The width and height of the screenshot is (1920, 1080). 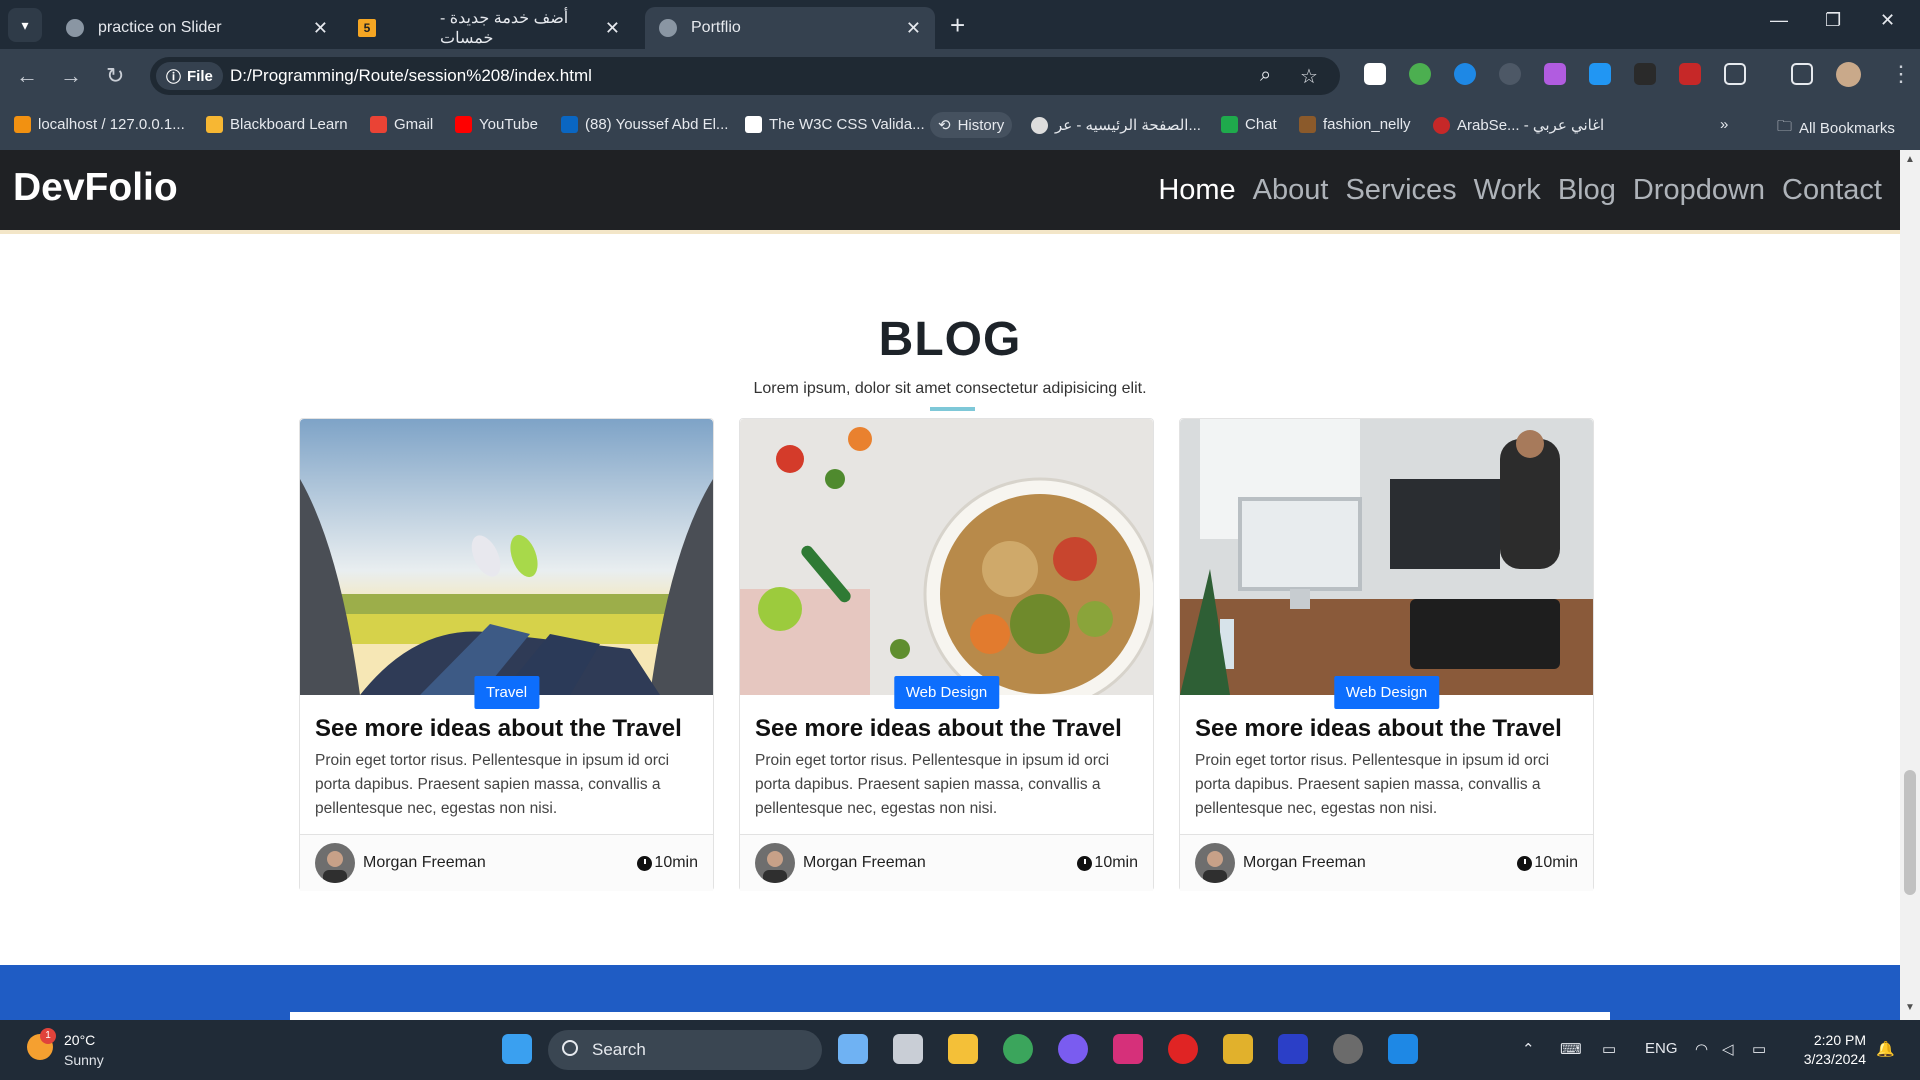 What do you see at coordinates (790, 28) in the screenshot?
I see `browser-tab-active: Portflio ✕` at bounding box center [790, 28].